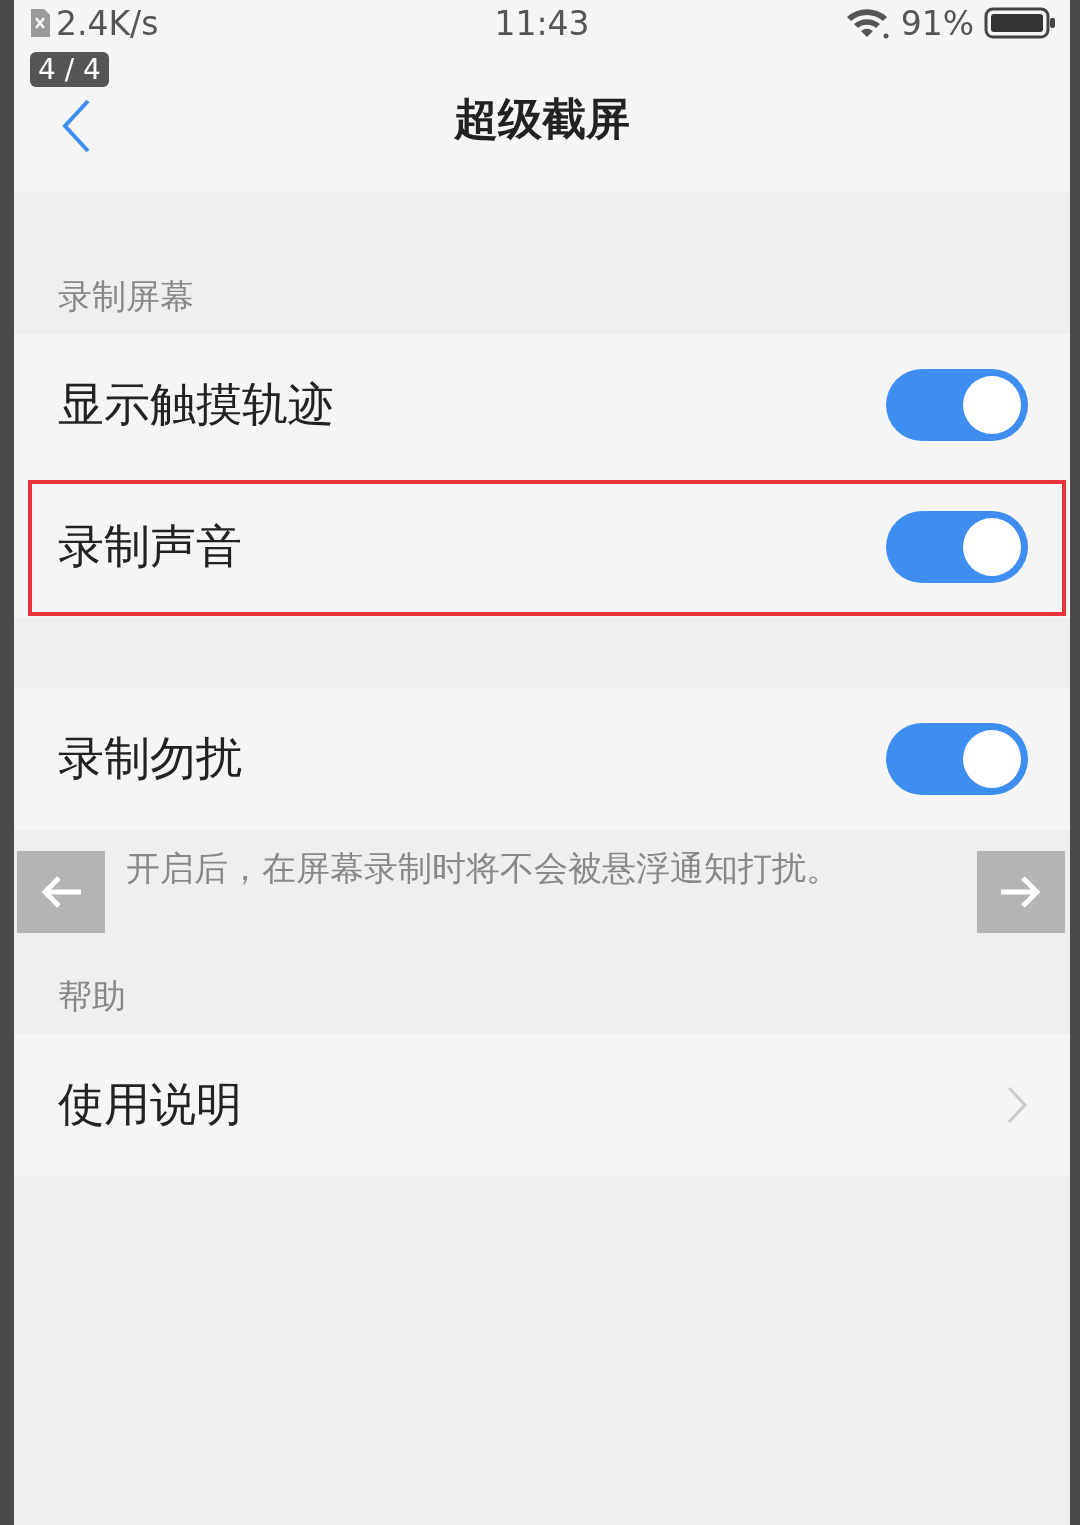  I want to click on arrow-left-icon, so click(61, 892).